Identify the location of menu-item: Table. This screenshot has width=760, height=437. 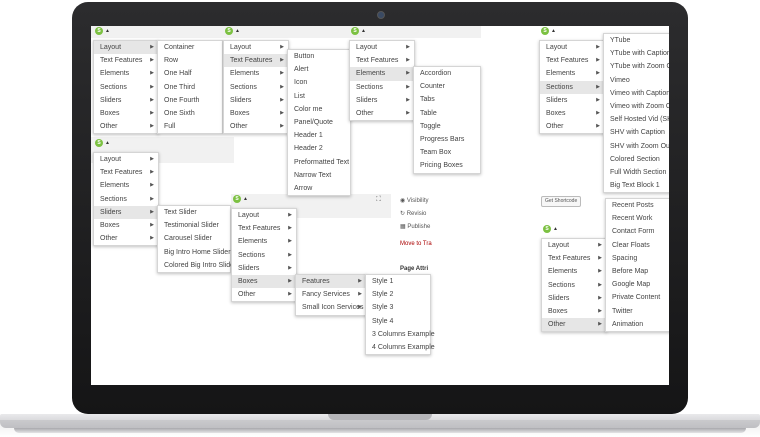
(447, 113).